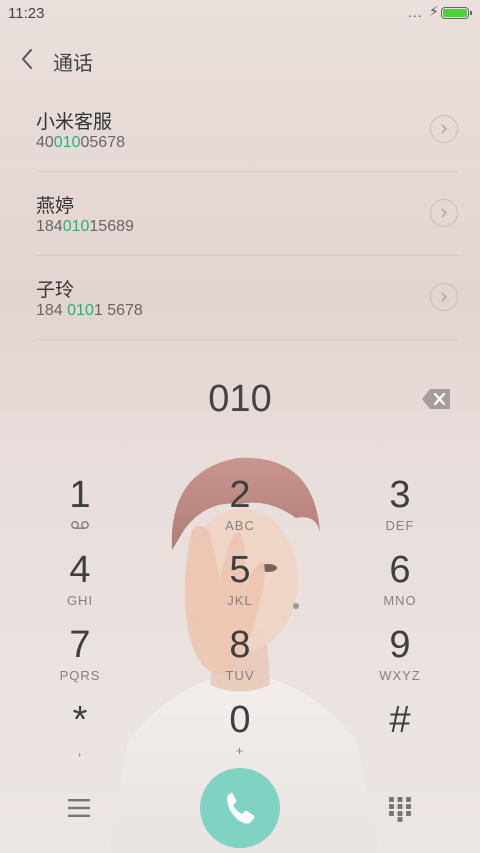 This screenshot has width=480, height=853. I want to click on phone-icon, so click(241, 808).